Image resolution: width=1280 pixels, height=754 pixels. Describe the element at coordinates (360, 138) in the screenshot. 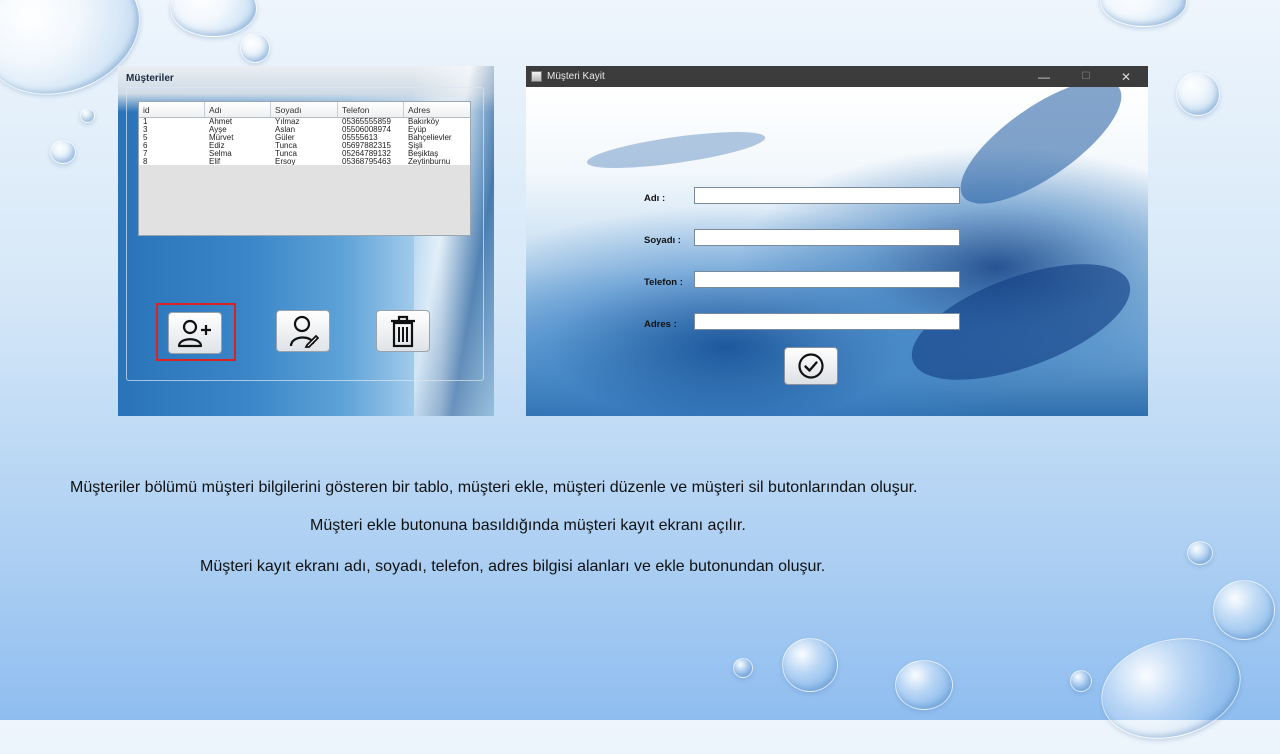

I see `cell-phone: 05555613` at that location.